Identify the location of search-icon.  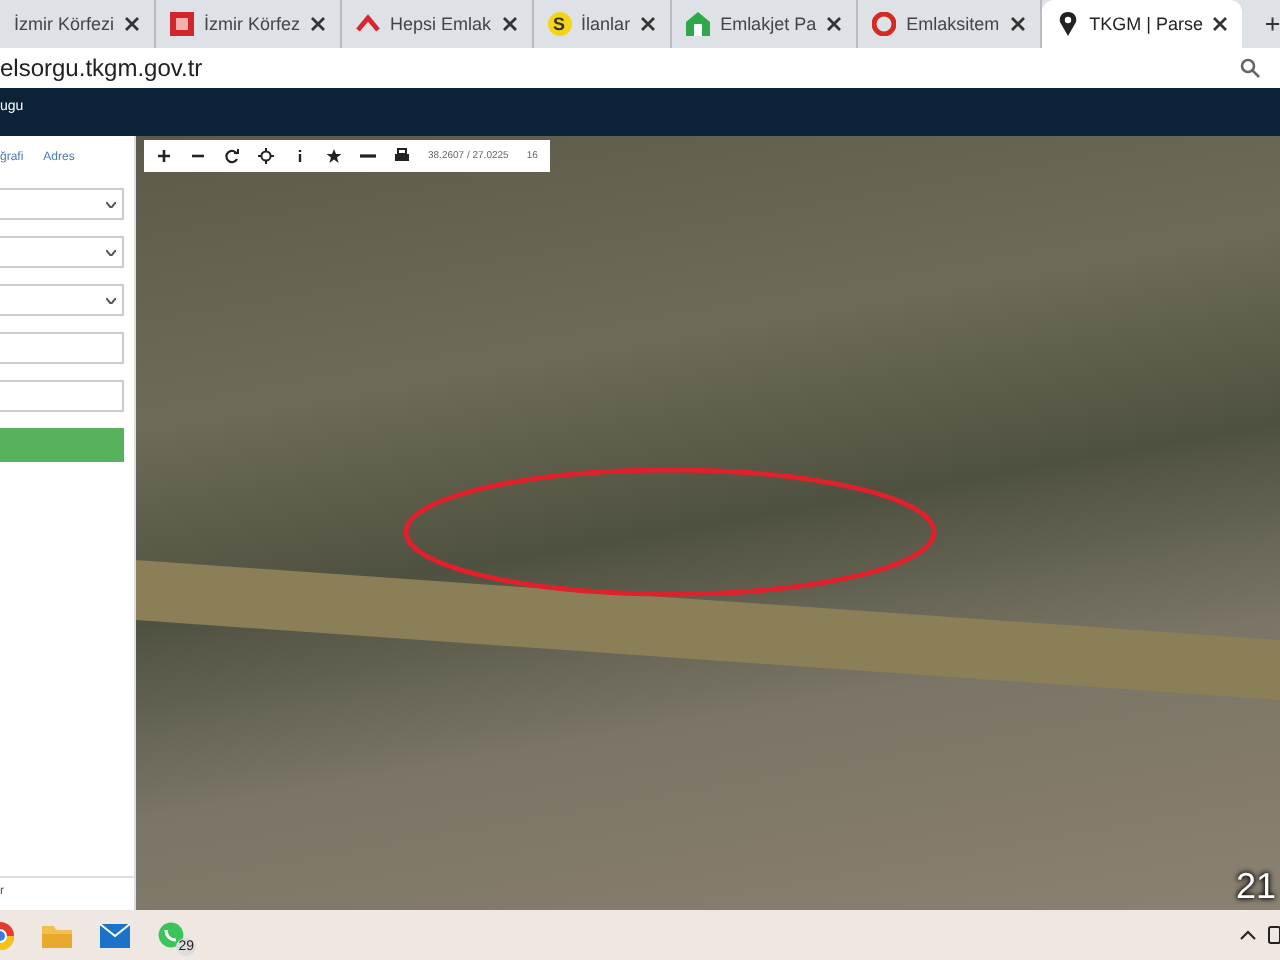
(1250, 68).